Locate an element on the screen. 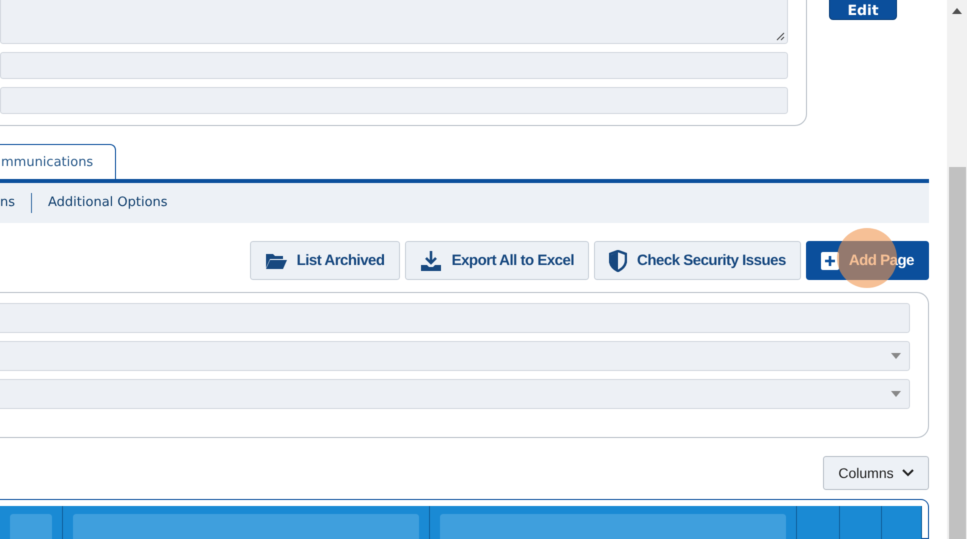 The width and height of the screenshot is (967, 539). plus-icon is located at coordinates (829, 261).